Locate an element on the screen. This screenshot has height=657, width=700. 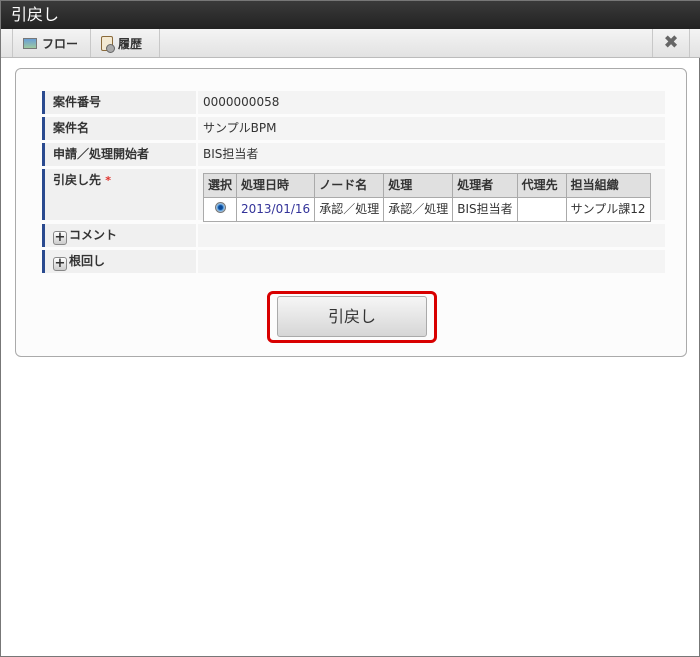
close-x-icon: ✖ is located at coordinates (671, 42).